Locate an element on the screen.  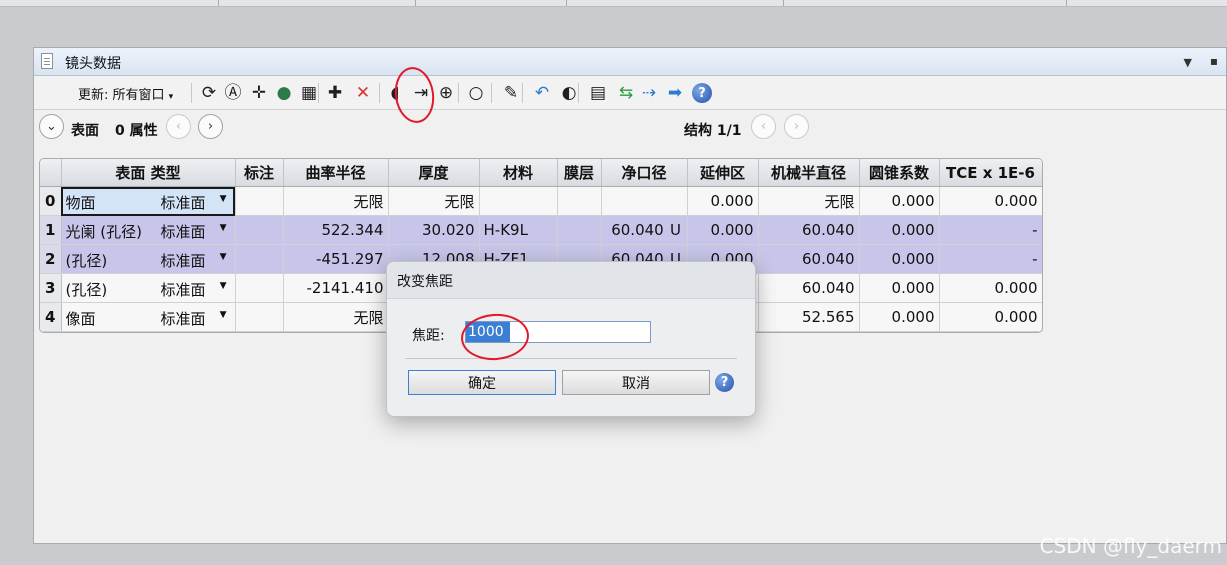
window-menu-dropdown-icon: ▼ is located at coordinates (1188, 62).